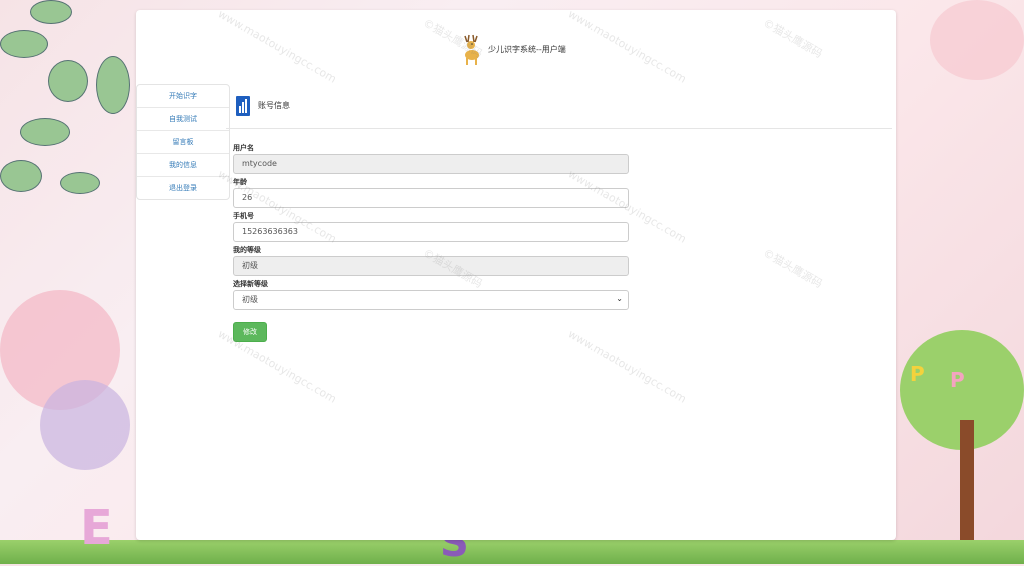  Describe the element at coordinates (431, 266) in the screenshot. I see `level-field: 初级` at that location.